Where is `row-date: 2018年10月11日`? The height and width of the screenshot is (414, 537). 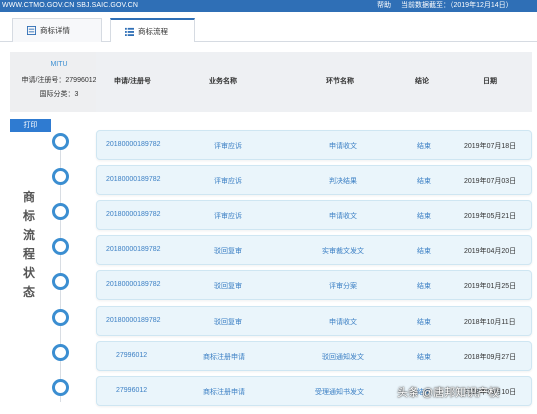 row-date: 2018年10月11日 is located at coordinates (490, 322).